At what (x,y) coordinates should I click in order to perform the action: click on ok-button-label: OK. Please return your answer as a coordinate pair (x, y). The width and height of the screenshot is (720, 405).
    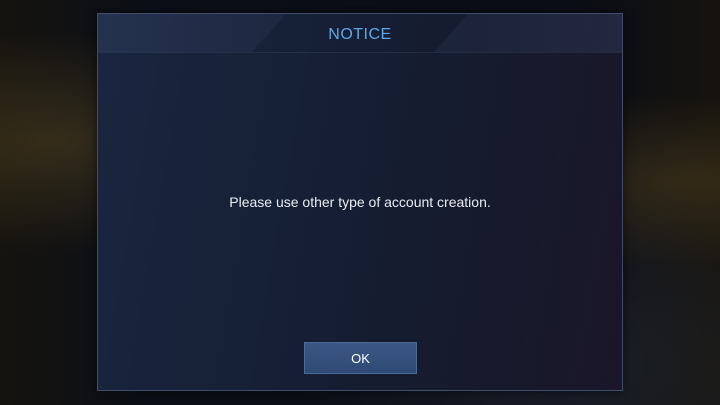
    Looking at the image, I should click on (360, 358).